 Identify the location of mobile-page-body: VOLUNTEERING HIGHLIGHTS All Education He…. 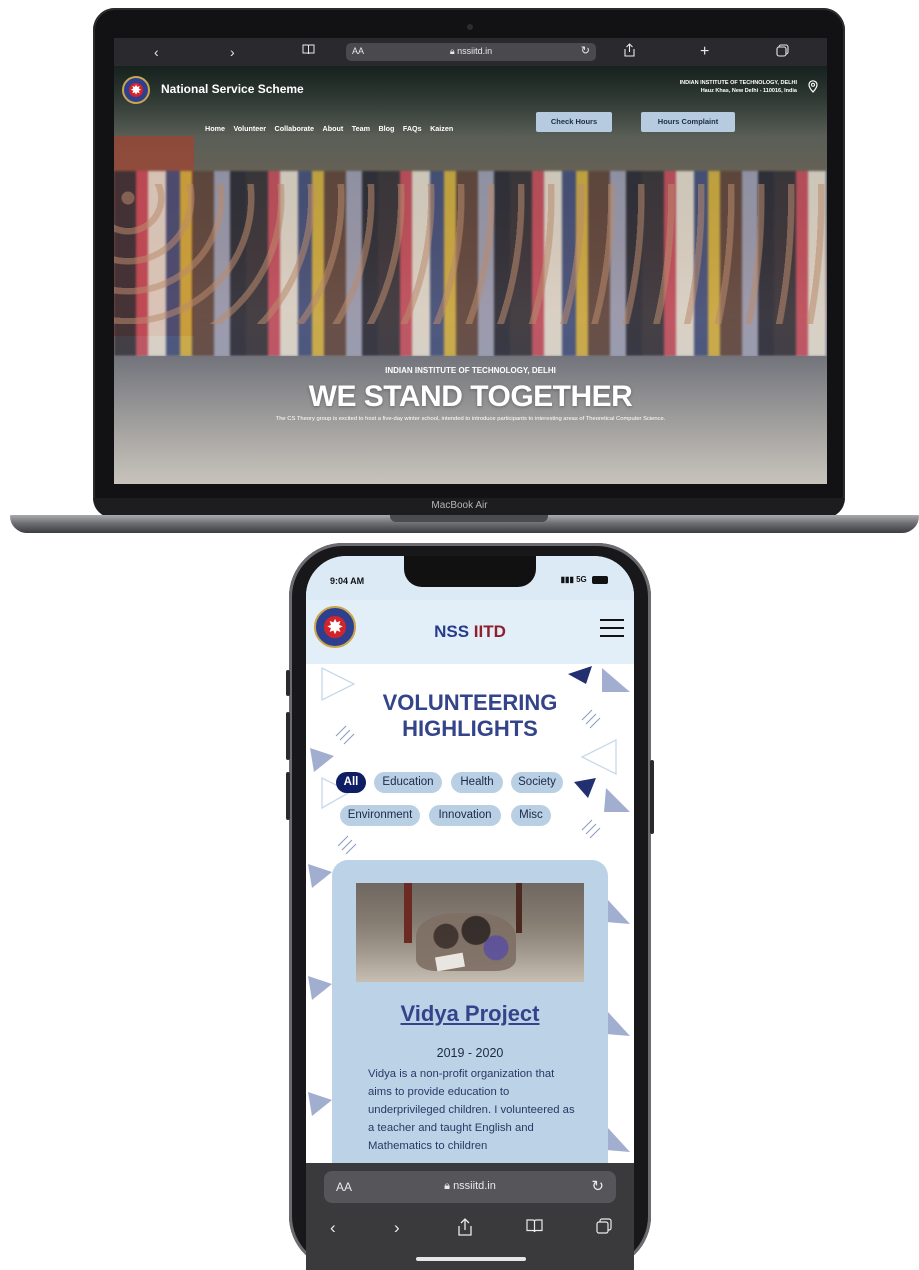
(470, 913).